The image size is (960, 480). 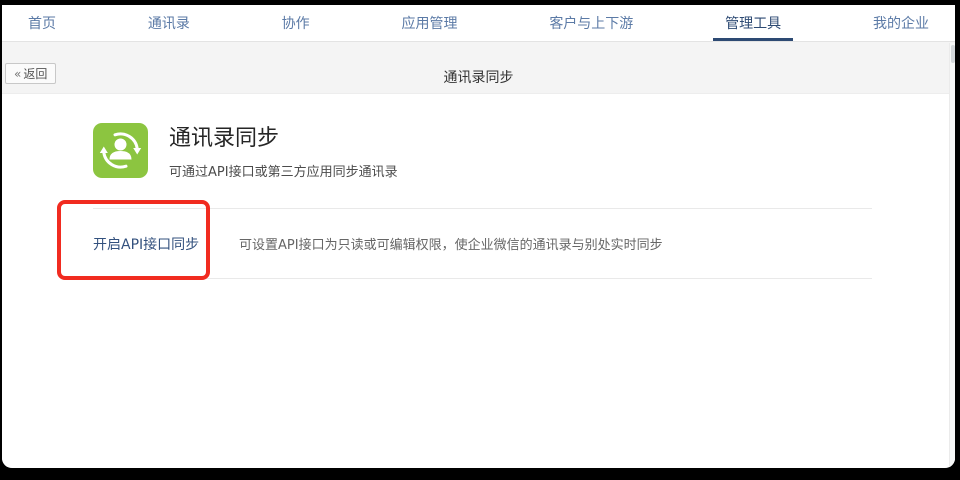 What do you see at coordinates (451, 245) in the screenshot?
I see `api-sync-description: 可设置API接口为只读或可编辑权限，使企业微信的通讯录与别处实时同步` at bounding box center [451, 245].